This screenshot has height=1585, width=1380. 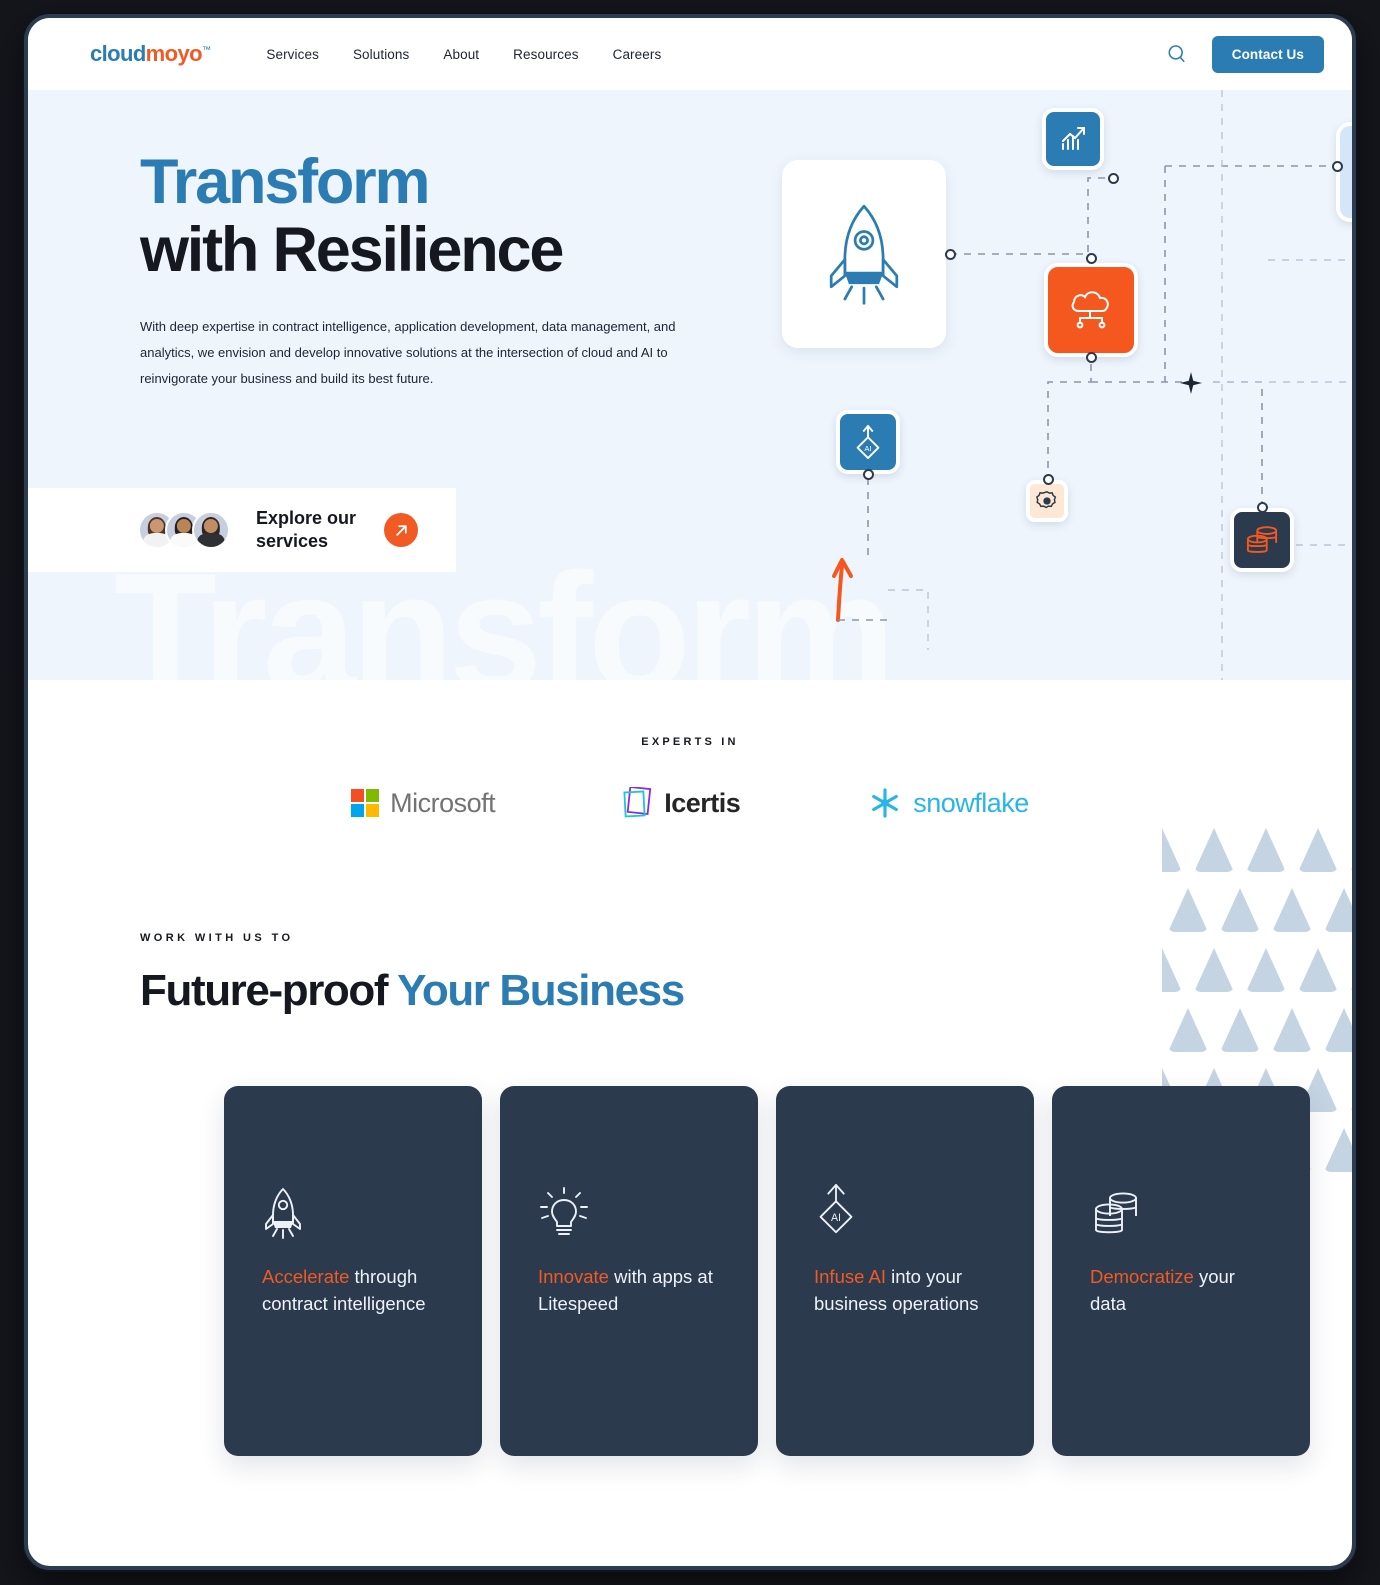 What do you see at coordinates (306, 517) in the screenshot?
I see `cta-label-line-1: Explore our` at bounding box center [306, 517].